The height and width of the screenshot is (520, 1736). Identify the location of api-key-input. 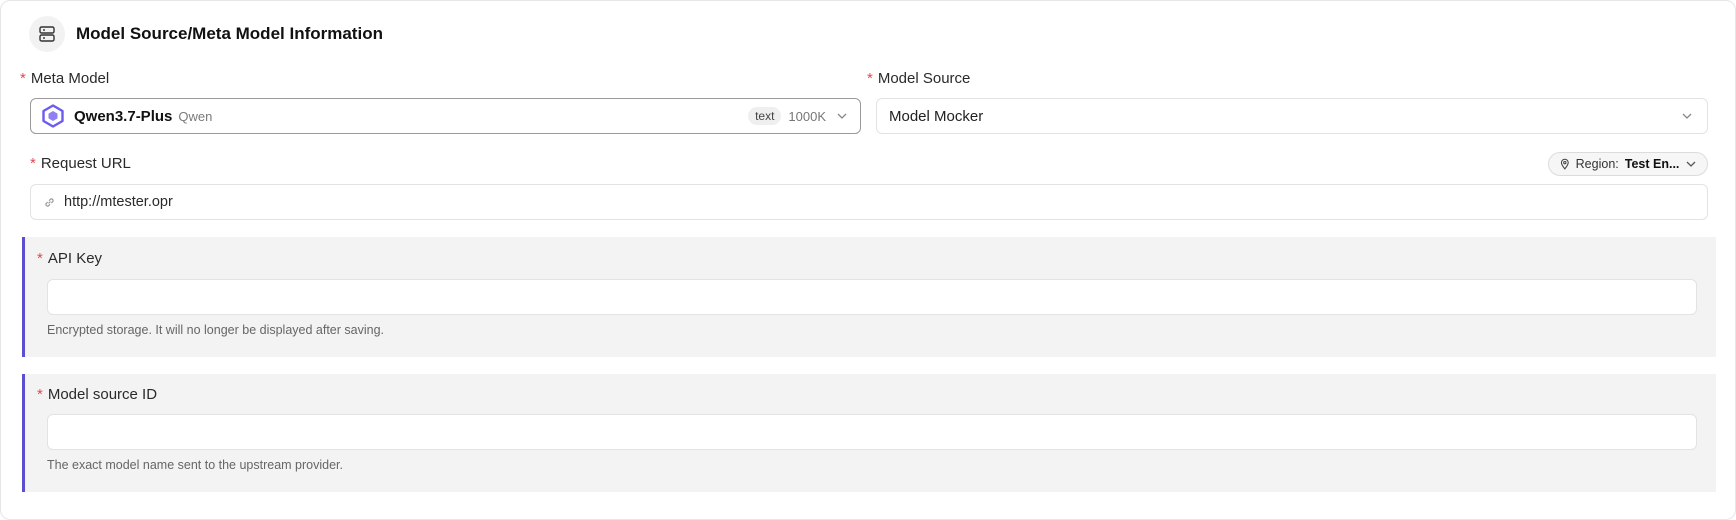
(872, 297).